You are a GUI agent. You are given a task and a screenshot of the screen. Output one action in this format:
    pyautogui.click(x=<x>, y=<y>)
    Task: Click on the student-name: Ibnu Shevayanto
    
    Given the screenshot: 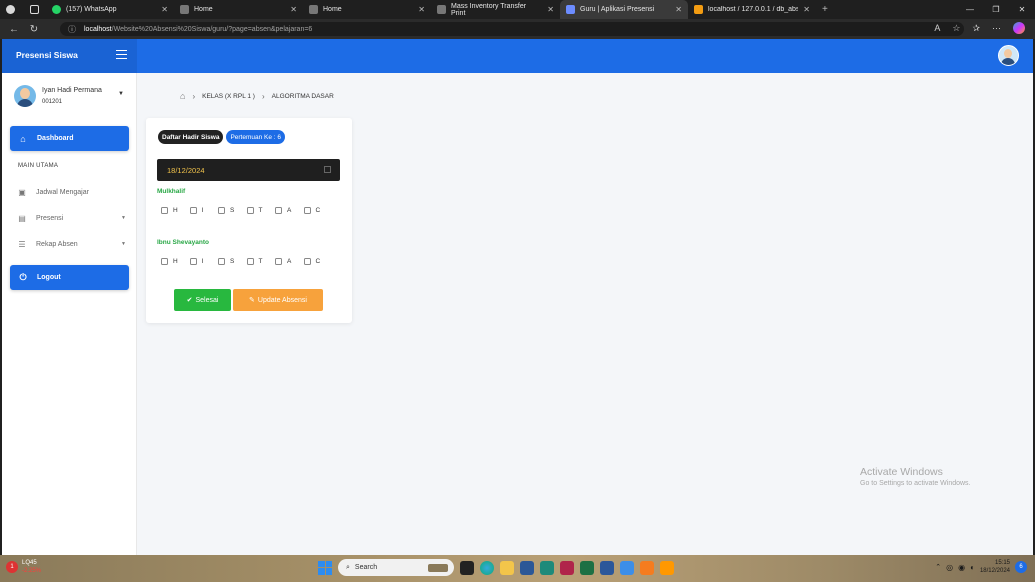 What is the action you would take?
    pyautogui.click(x=183, y=242)
    